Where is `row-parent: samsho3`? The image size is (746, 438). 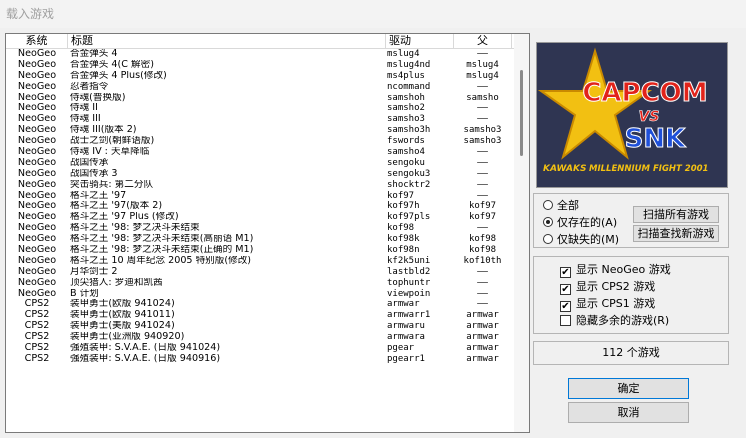 row-parent: samsho3 is located at coordinates (482, 141).